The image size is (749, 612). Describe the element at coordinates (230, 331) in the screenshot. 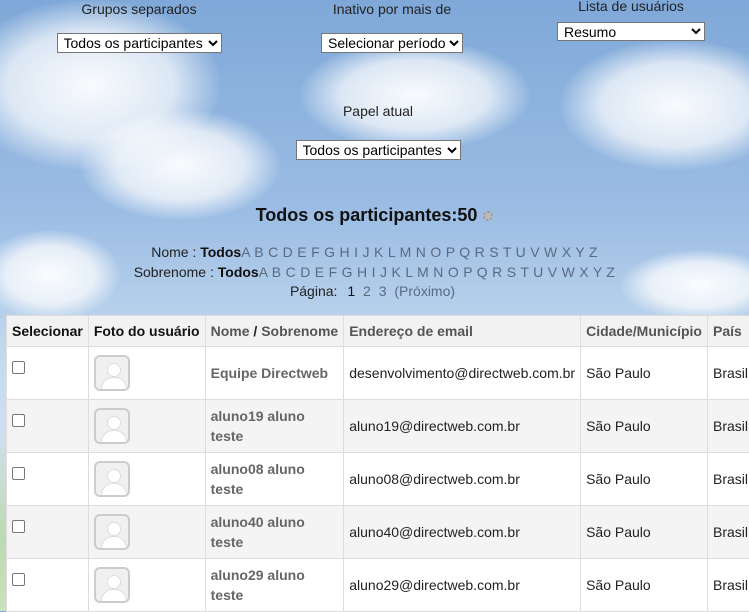

I see `sort-firstname-link: Nome` at that location.